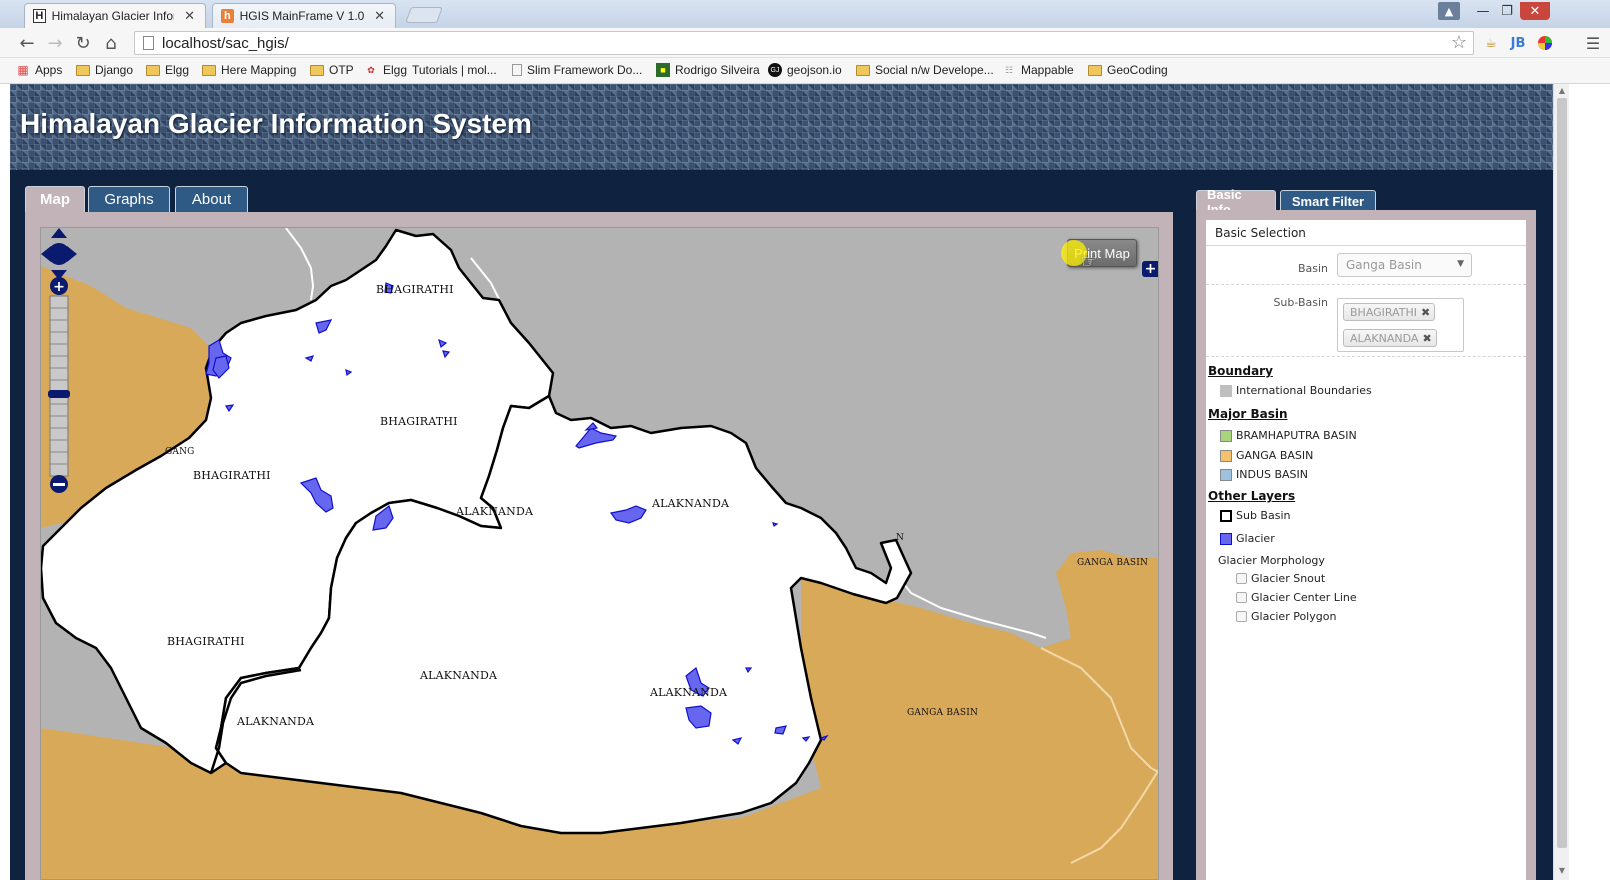  Describe the element at coordinates (1272, 474) in the screenshot. I see `legend-label: INDUS BASIN` at that location.